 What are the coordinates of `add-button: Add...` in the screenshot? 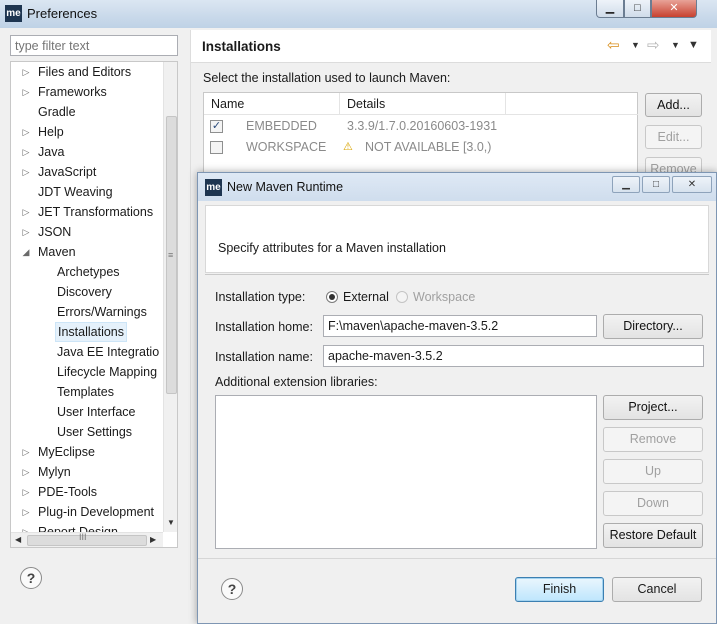 It's located at (673, 105).